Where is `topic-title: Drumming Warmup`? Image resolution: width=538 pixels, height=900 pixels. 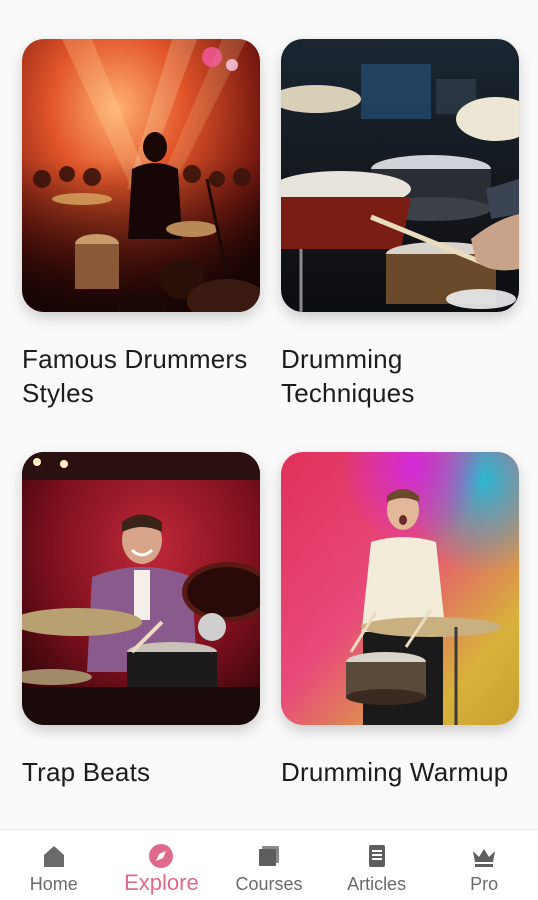
topic-title: Drumming Warmup is located at coordinates (400, 772).